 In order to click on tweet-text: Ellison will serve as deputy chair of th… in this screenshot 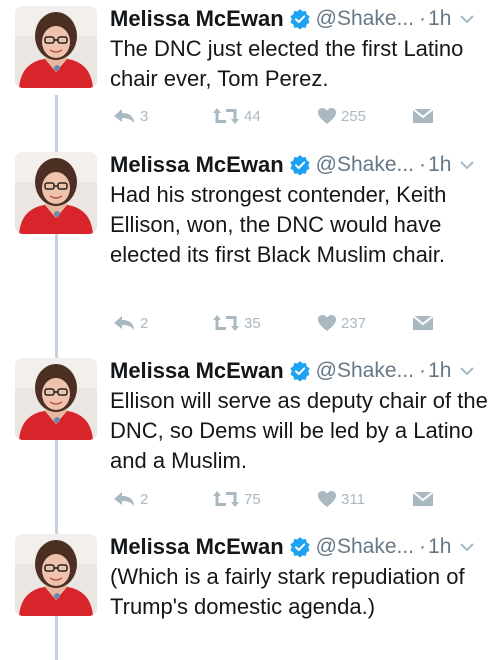, I will do `click(299, 430)`.